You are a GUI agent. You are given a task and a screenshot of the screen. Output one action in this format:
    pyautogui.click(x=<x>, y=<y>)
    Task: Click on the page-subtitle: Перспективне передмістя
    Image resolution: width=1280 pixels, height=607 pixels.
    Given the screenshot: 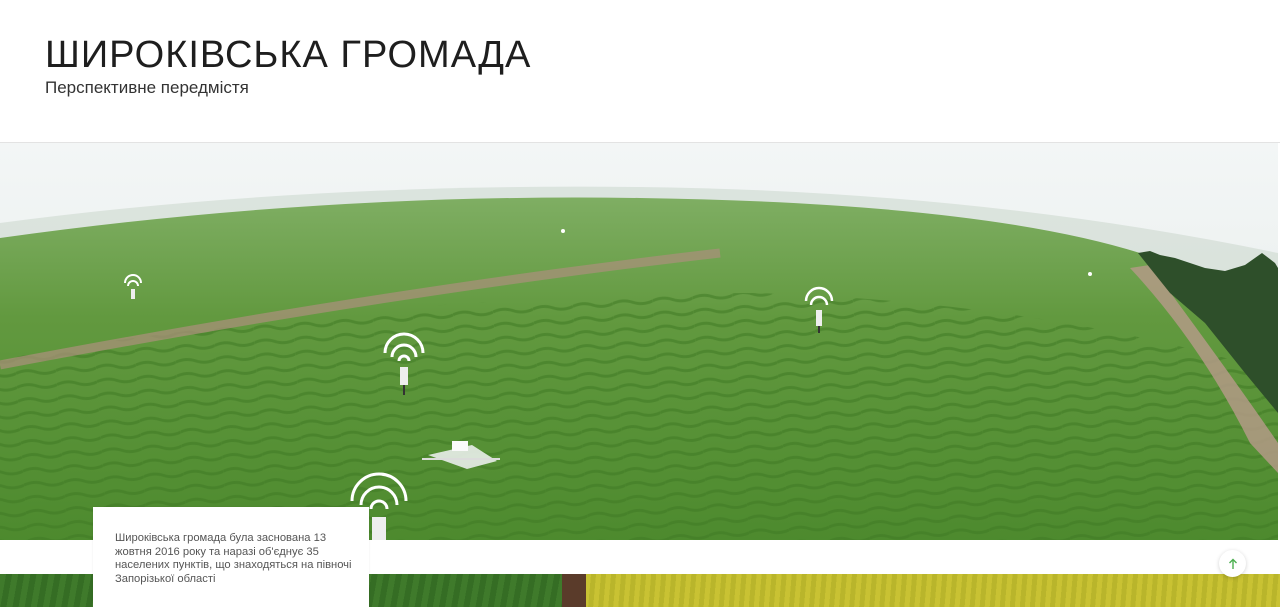 What is the action you would take?
    pyautogui.click(x=147, y=87)
    